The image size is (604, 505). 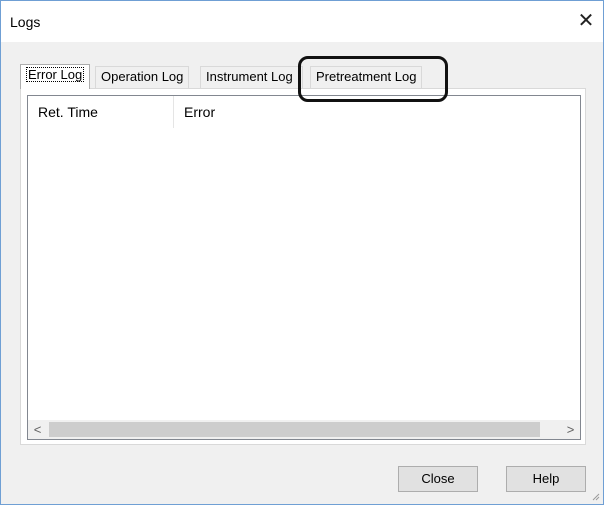 What do you see at coordinates (294, 429) in the screenshot?
I see `scrollbar-thumb` at bounding box center [294, 429].